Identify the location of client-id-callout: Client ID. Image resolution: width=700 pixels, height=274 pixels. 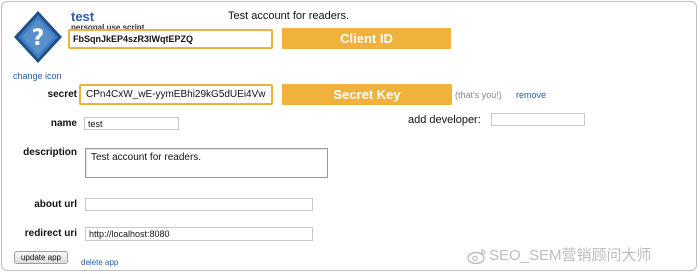
(366, 38).